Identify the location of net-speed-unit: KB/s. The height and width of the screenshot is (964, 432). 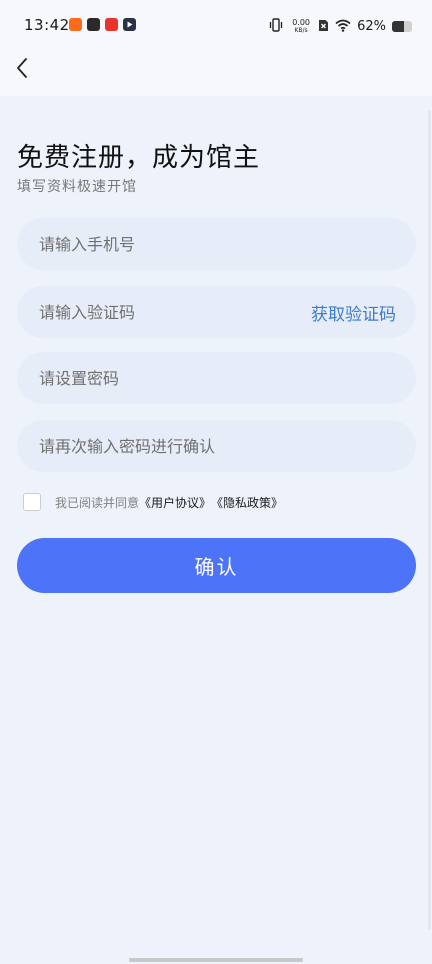
(301, 30).